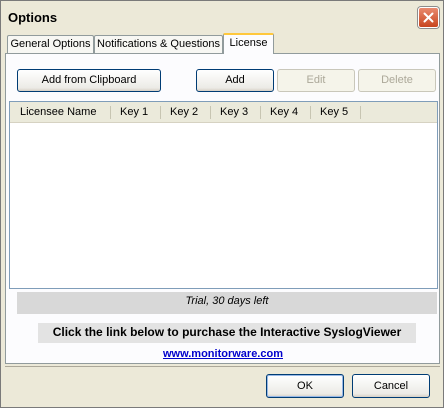 The height and width of the screenshot is (408, 444). Describe the element at coordinates (62, 112) in the screenshot. I see `column-header-licensee-name: Licensee Name` at that location.